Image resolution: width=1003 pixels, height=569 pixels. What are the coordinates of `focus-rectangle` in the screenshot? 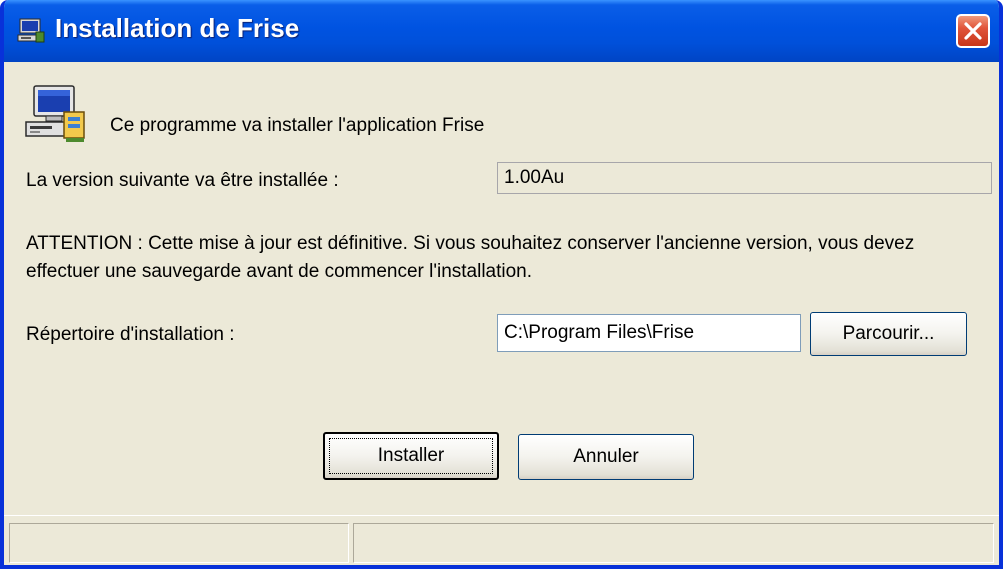 It's located at (411, 456).